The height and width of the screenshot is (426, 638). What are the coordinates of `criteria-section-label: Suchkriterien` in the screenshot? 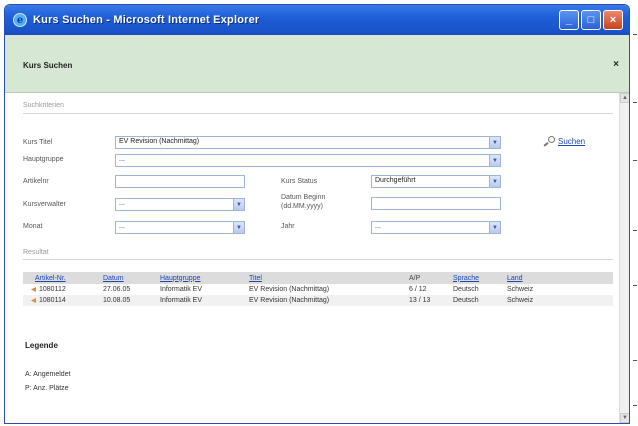 It's located at (43, 105).